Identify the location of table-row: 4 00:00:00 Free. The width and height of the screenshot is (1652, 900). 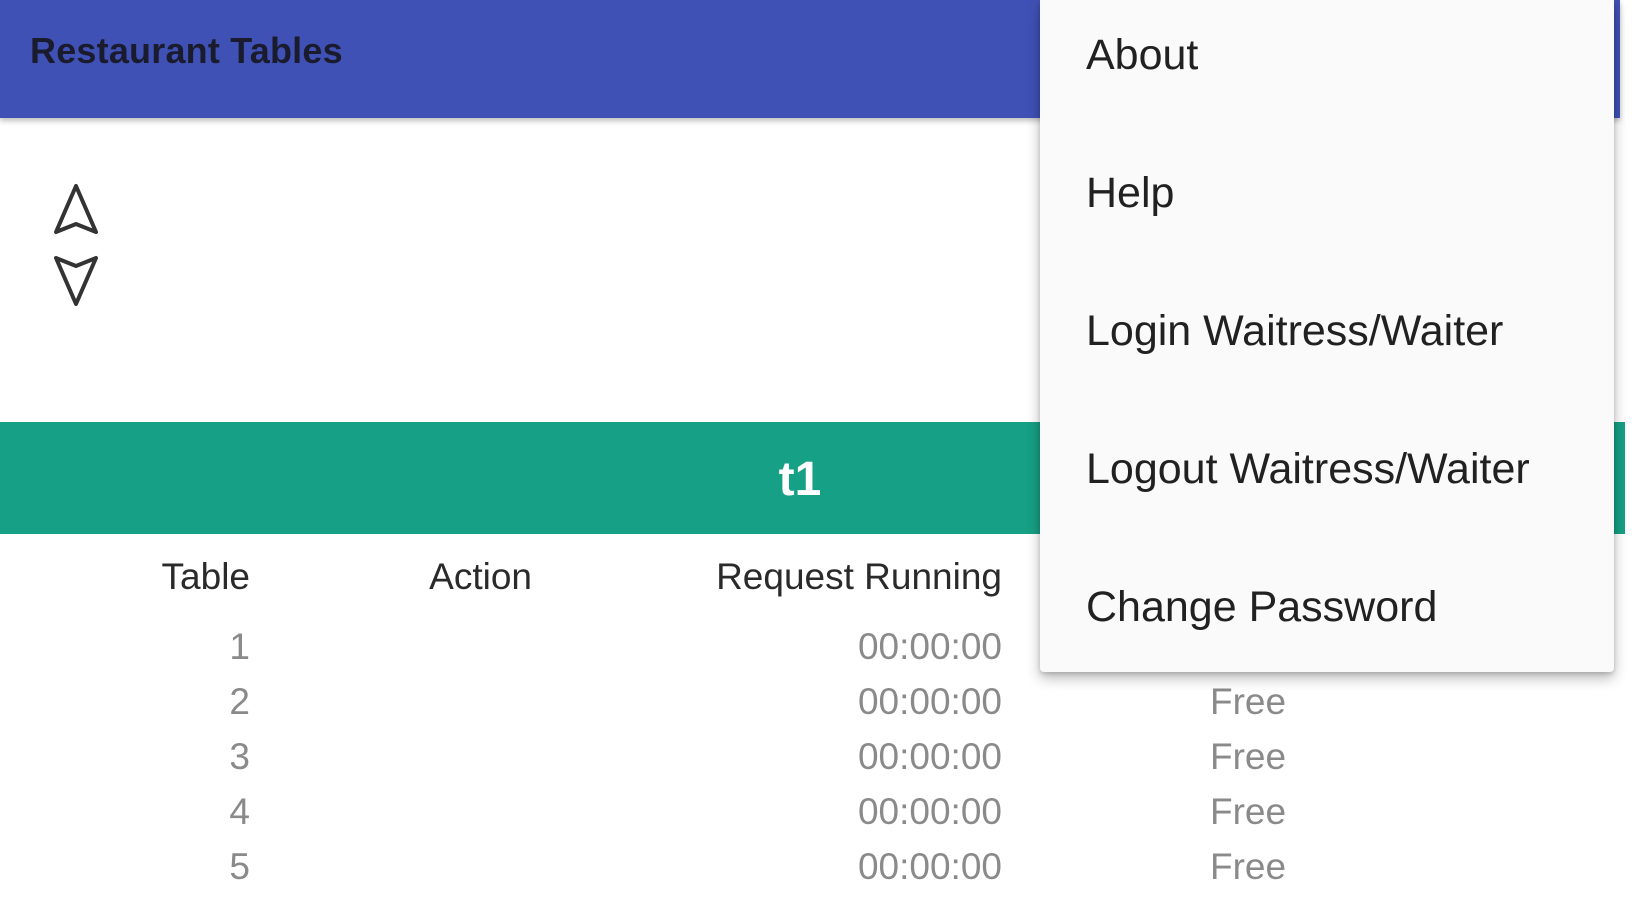
(826, 810).